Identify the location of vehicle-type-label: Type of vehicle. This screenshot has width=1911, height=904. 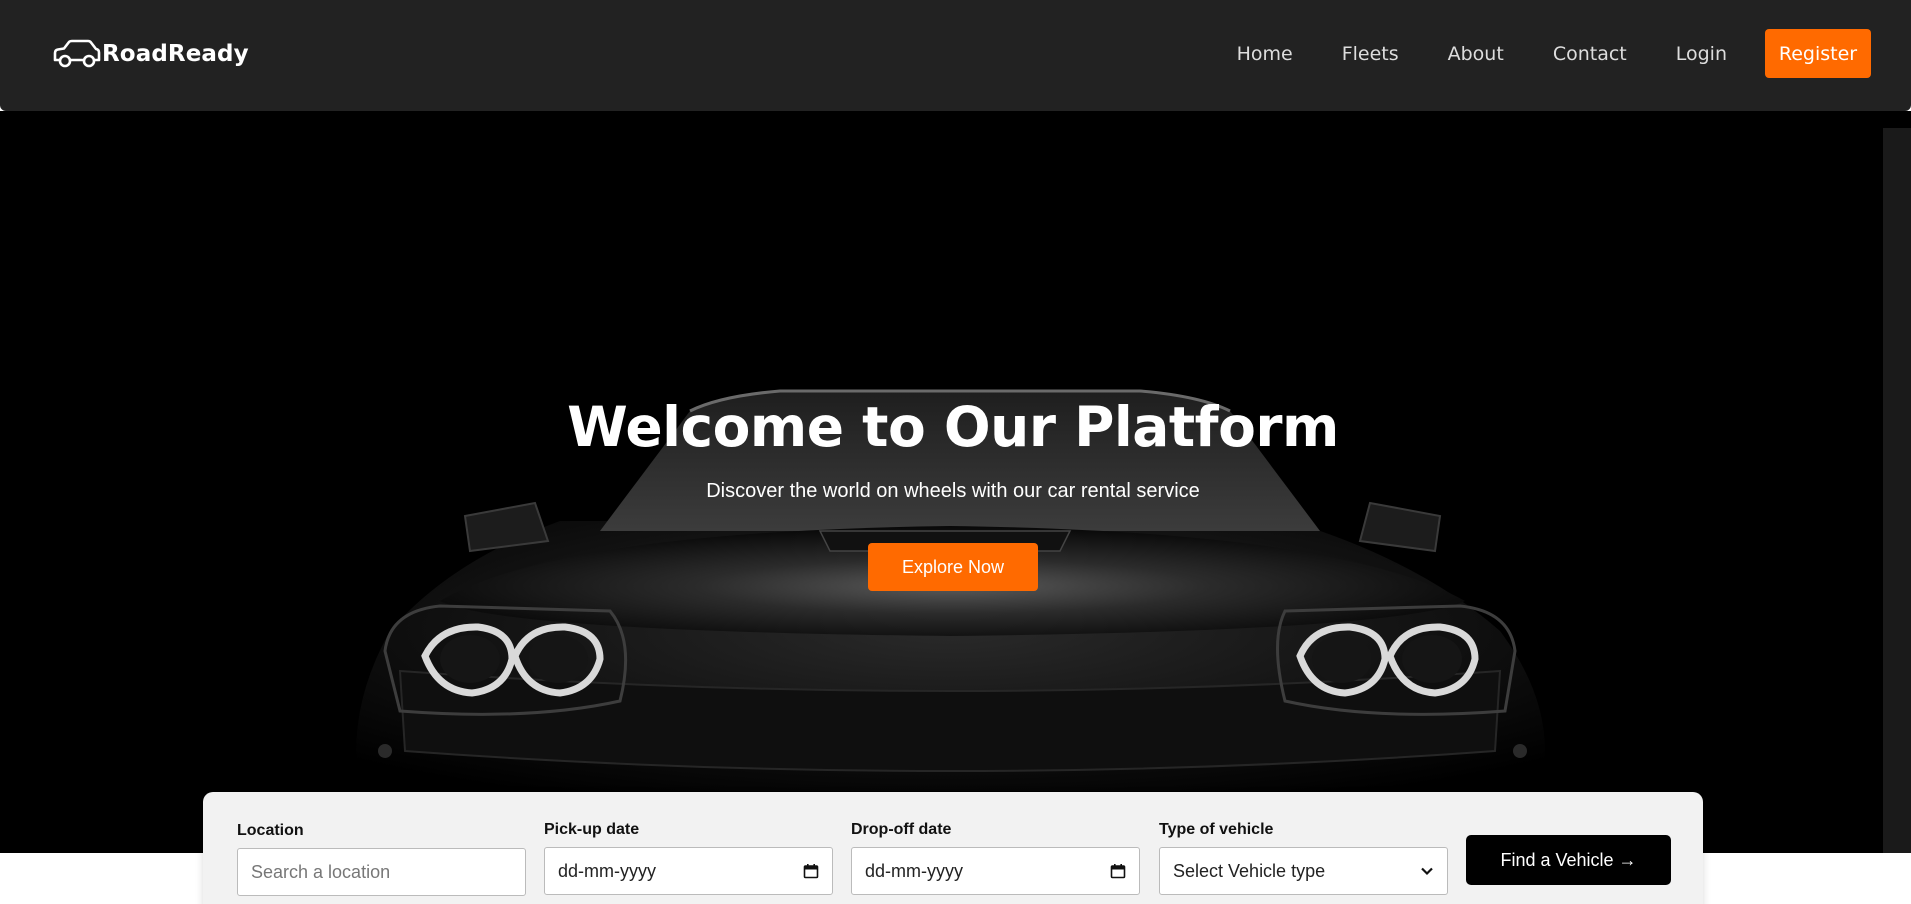
(1216, 829).